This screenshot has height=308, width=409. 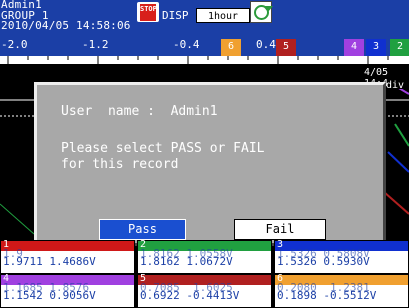 I want to click on channel-value: 1.8162 1.0672V, so click(x=186, y=261).